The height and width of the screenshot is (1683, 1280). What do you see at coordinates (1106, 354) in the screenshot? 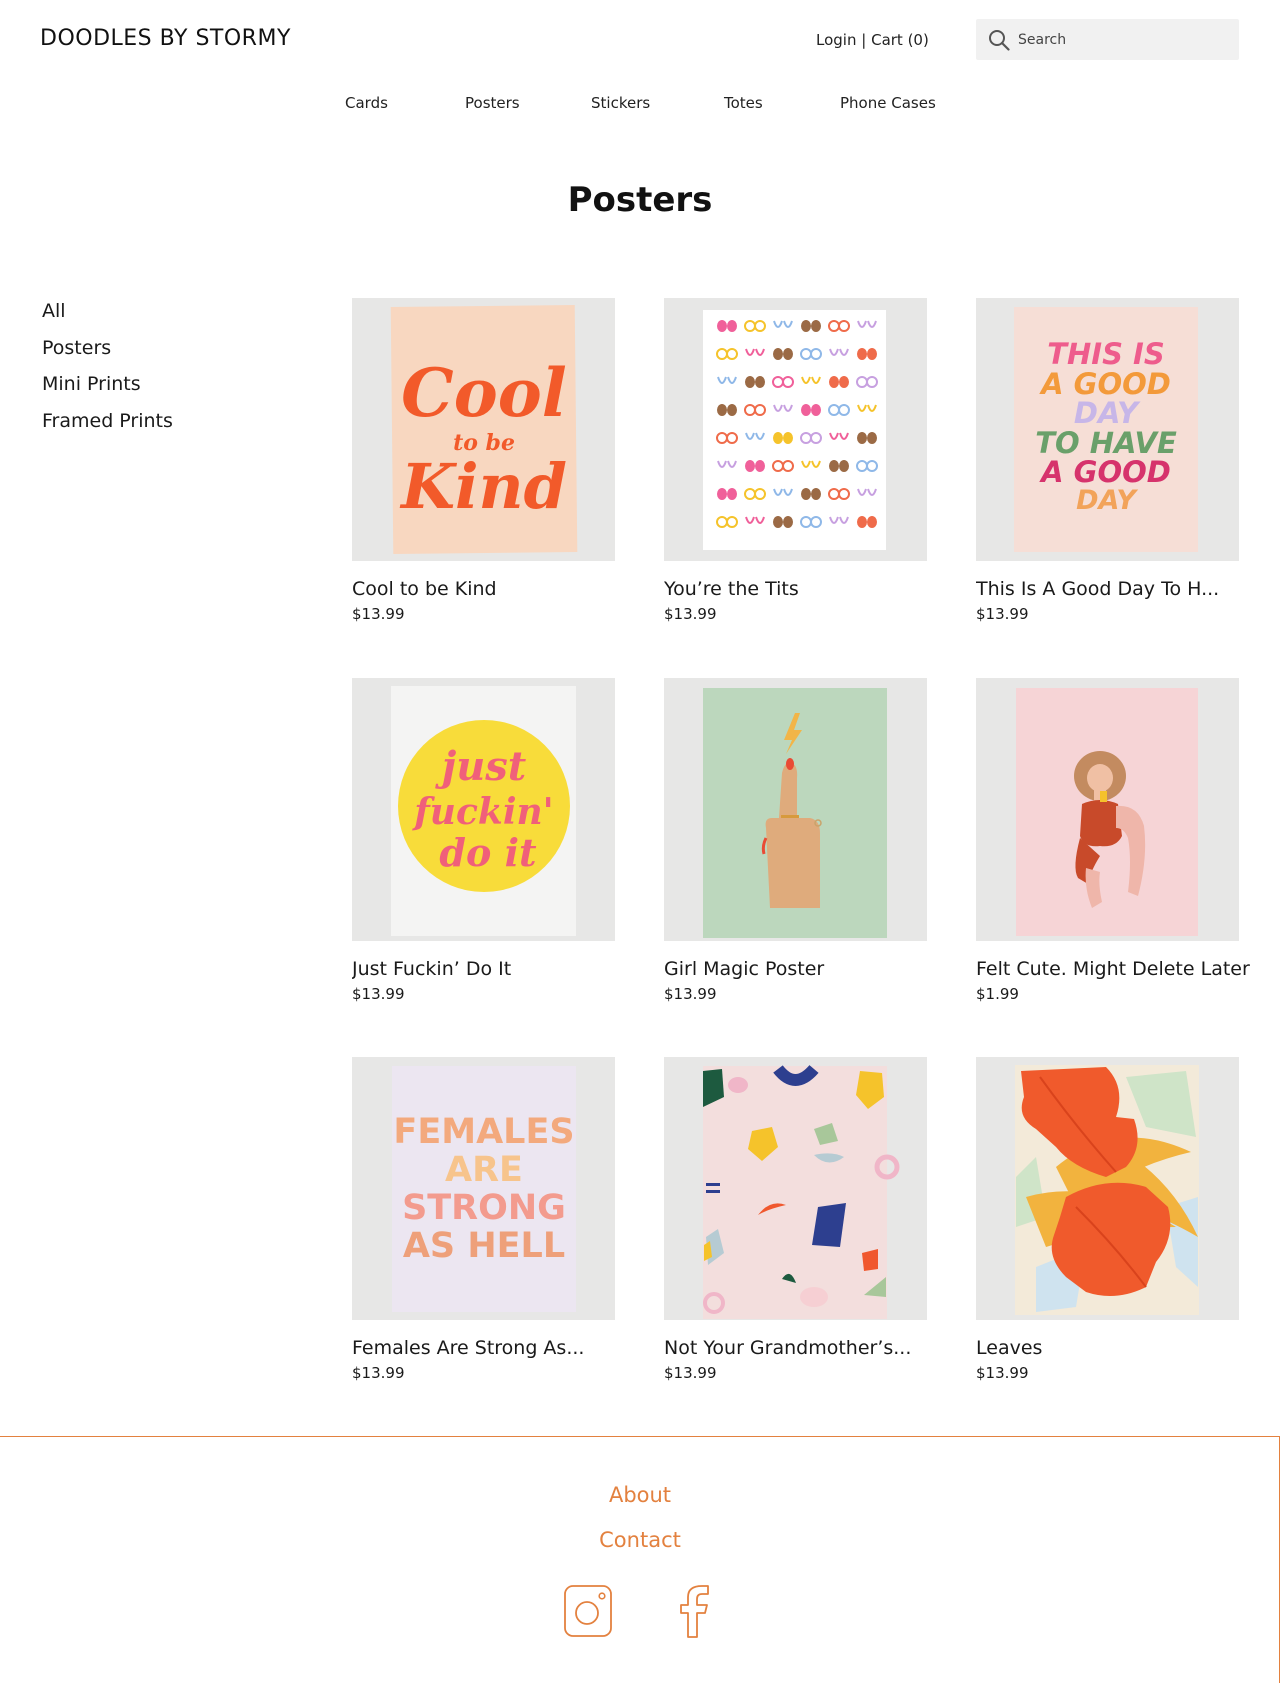
I see `poster-text: THIS IS` at bounding box center [1106, 354].